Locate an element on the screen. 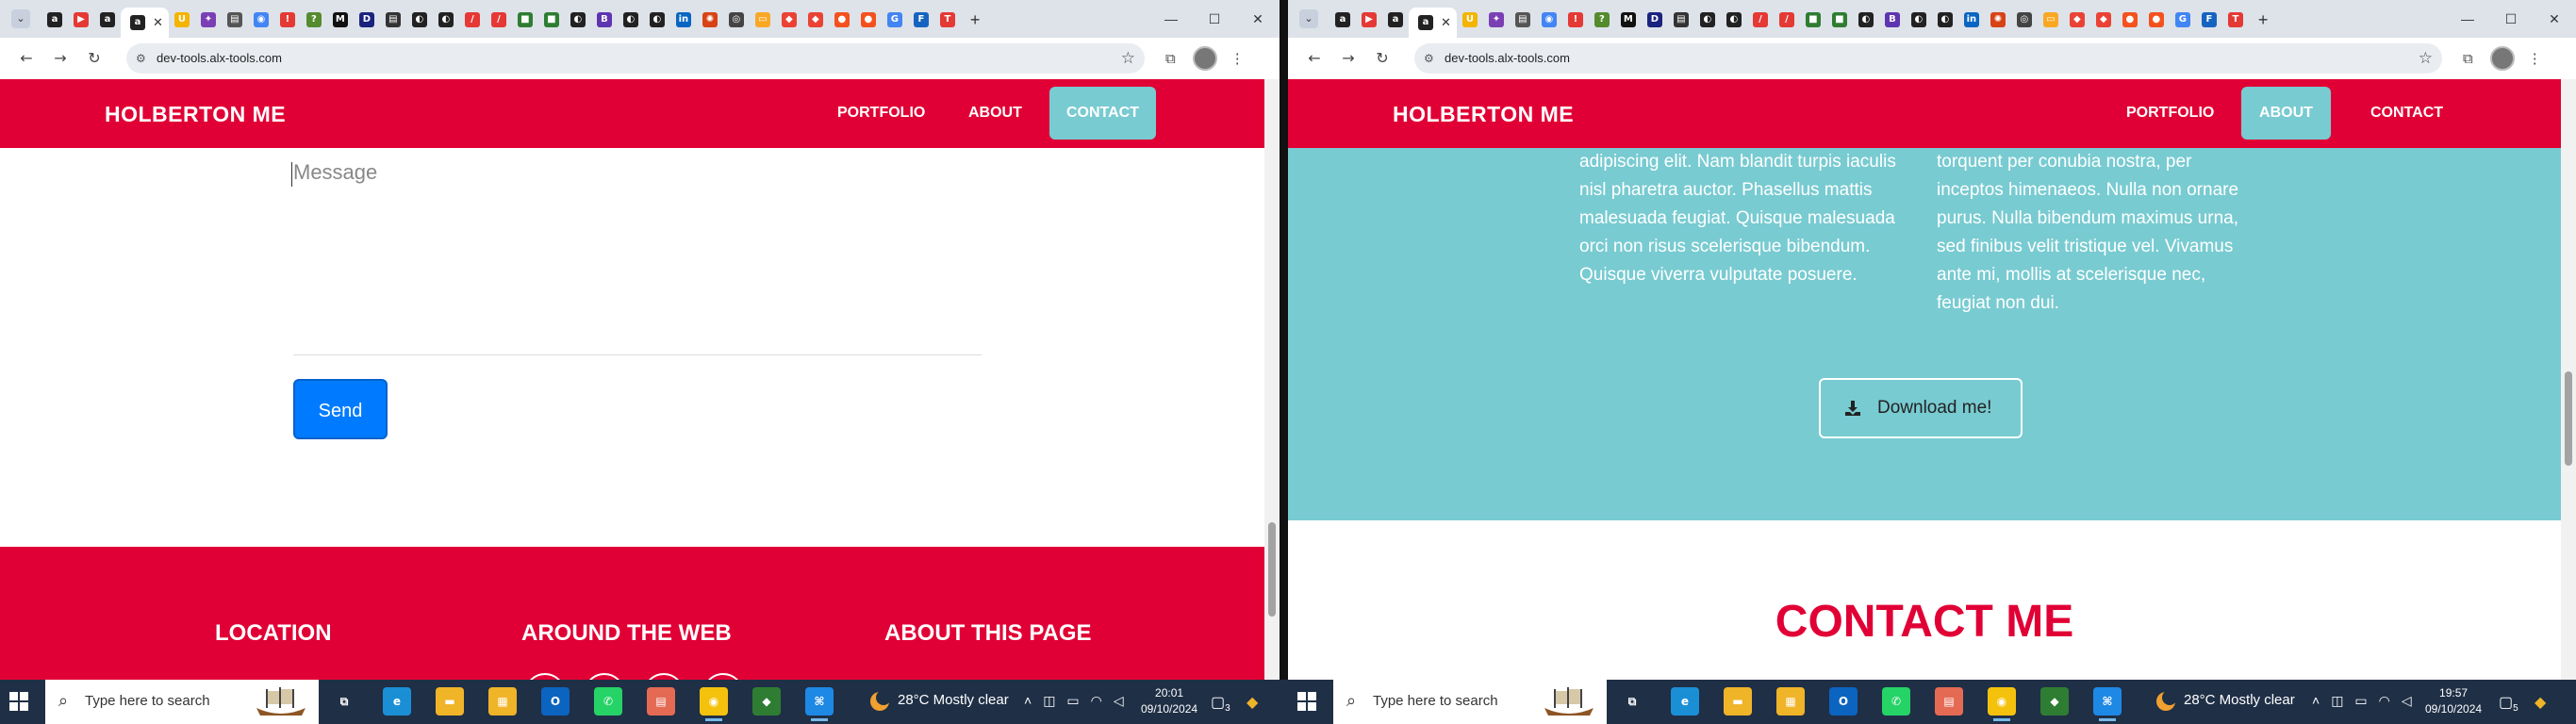 The height and width of the screenshot is (724, 2576). weather-text: 28°C Mostly clear is located at coordinates (2239, 700).